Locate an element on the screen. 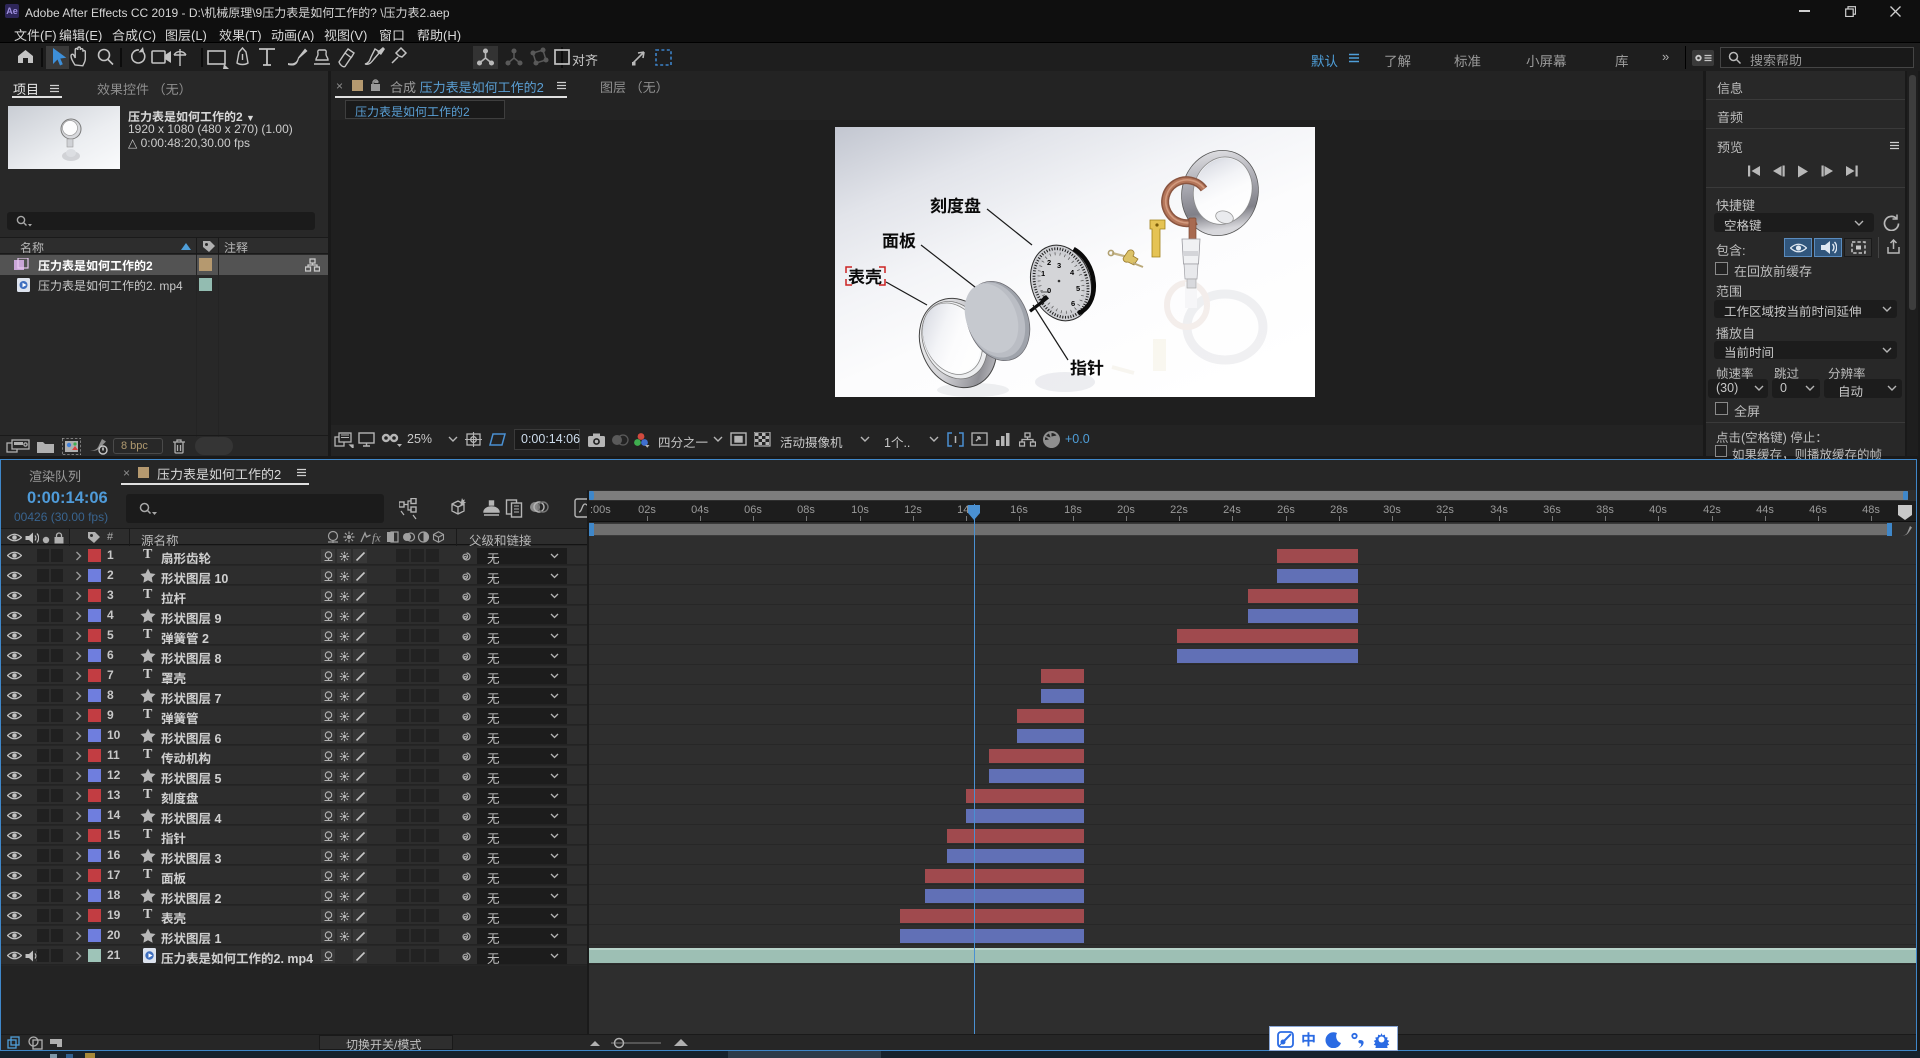 Image resolution: width=1920 pixels, height=1058 pixels. svg-text: 面板 is located at coordinates (899, 241).